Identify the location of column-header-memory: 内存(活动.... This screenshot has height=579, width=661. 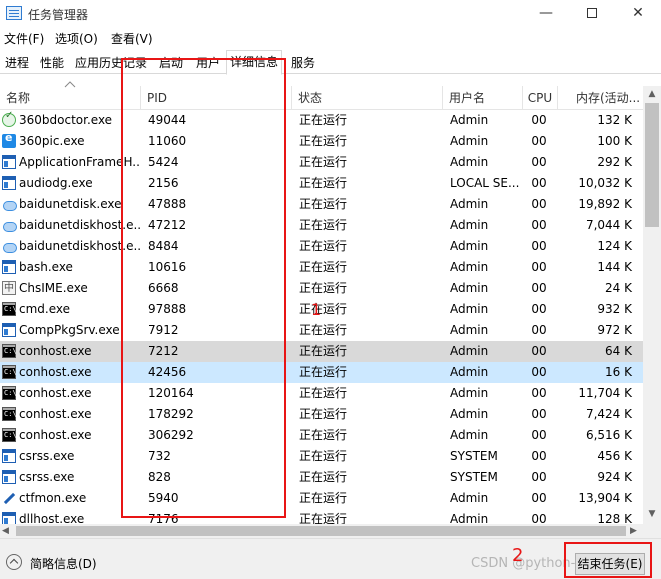
(600, 98).